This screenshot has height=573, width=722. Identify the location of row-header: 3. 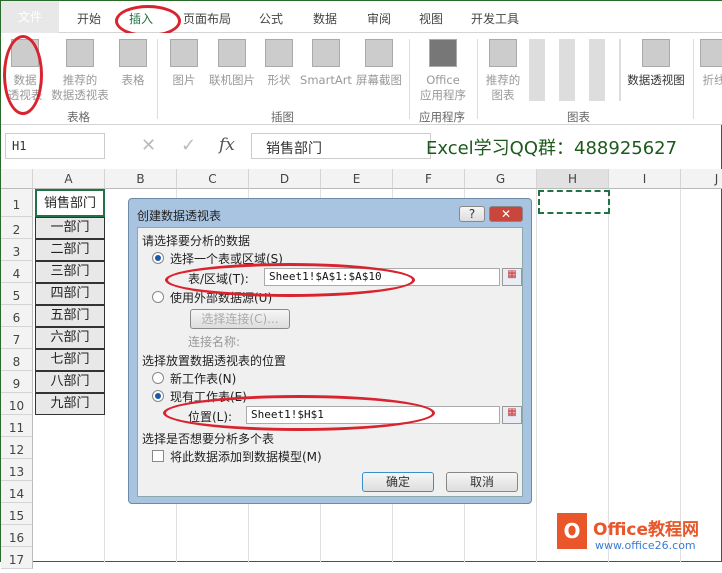
(17, 250).